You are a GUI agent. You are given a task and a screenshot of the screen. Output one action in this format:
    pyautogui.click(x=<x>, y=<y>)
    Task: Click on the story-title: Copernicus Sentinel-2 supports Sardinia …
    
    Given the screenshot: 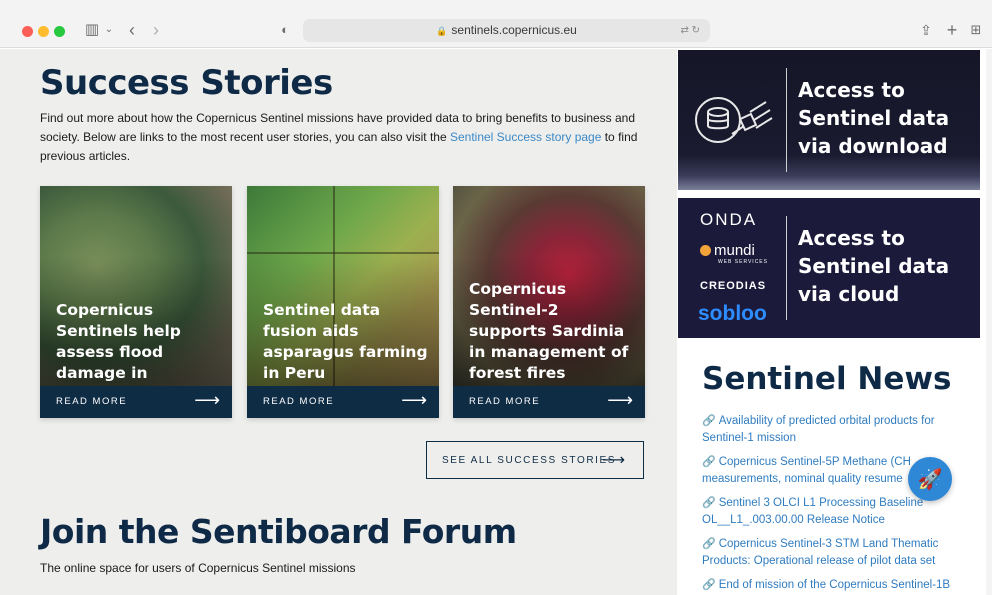 What is the action you would take?
    pyautogui.click(x=551, y=331)
    